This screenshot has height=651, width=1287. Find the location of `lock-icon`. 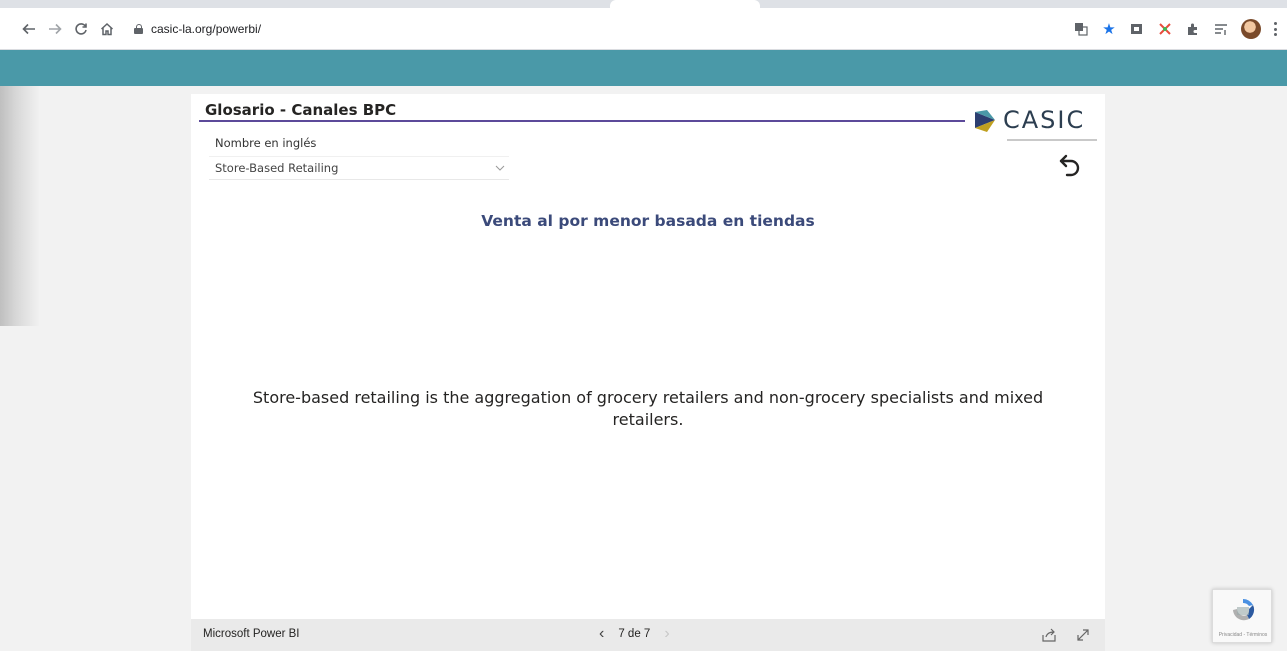

lock-icon is located at coordinates (138, 28).